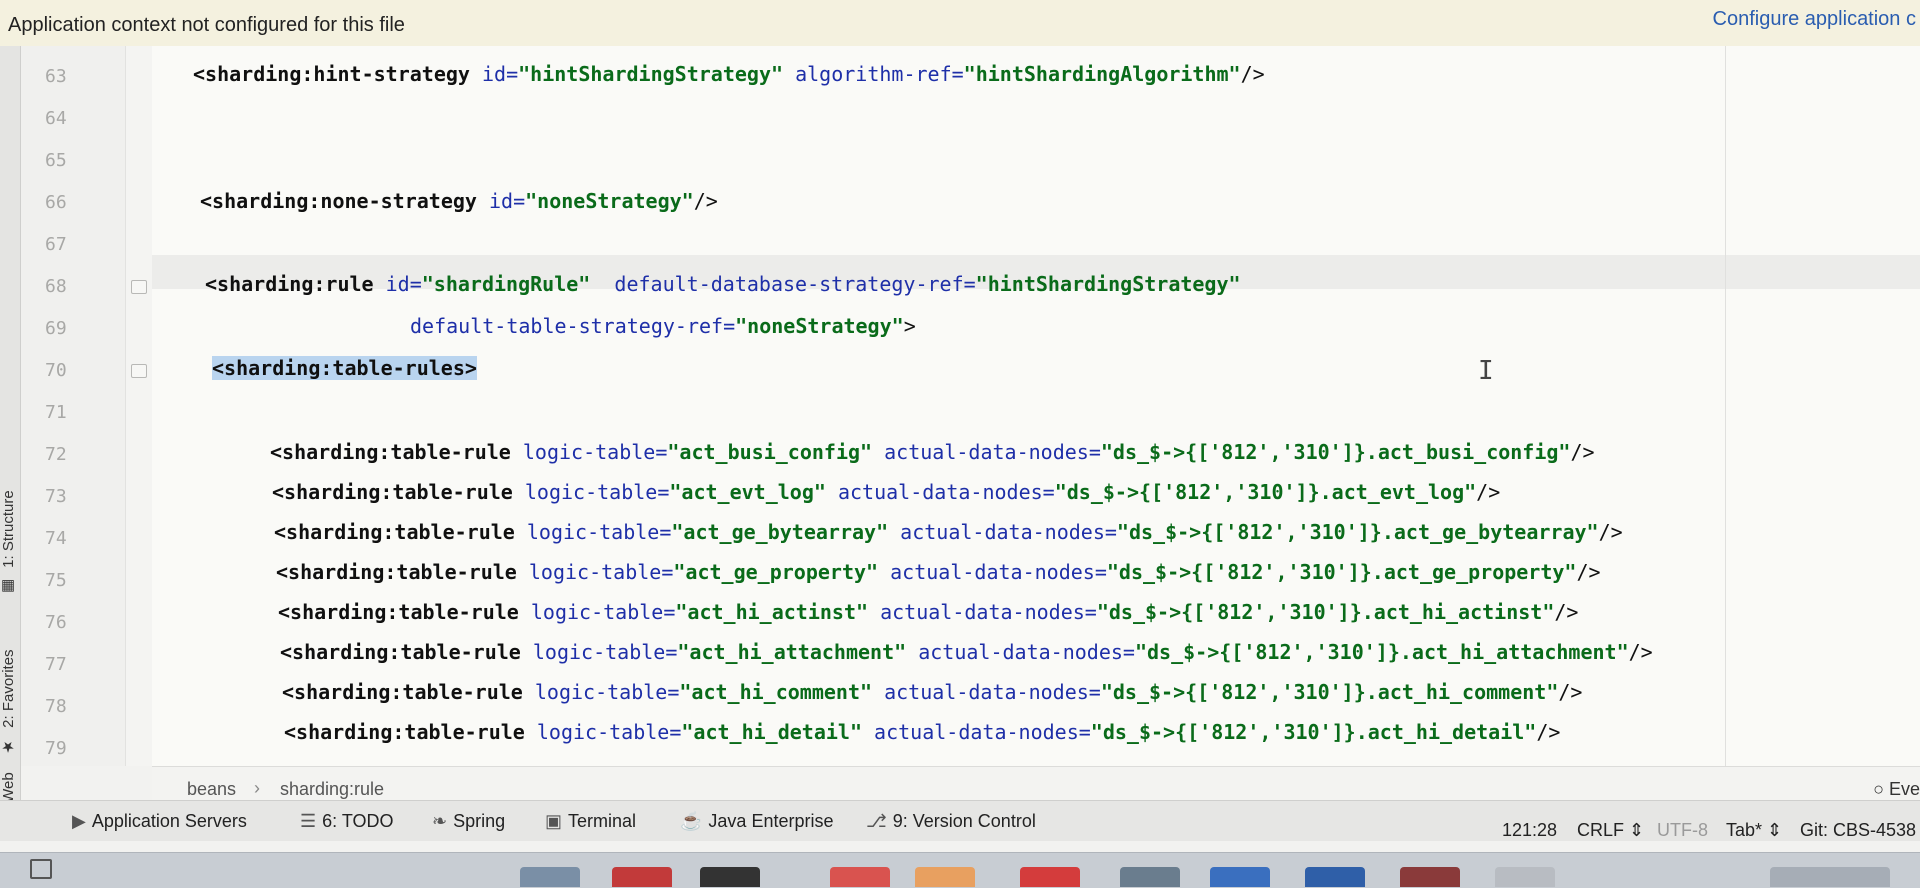 The height and width of the screenshot is (888, 1920). I want to click on os-taskbar, so click(960, 870).